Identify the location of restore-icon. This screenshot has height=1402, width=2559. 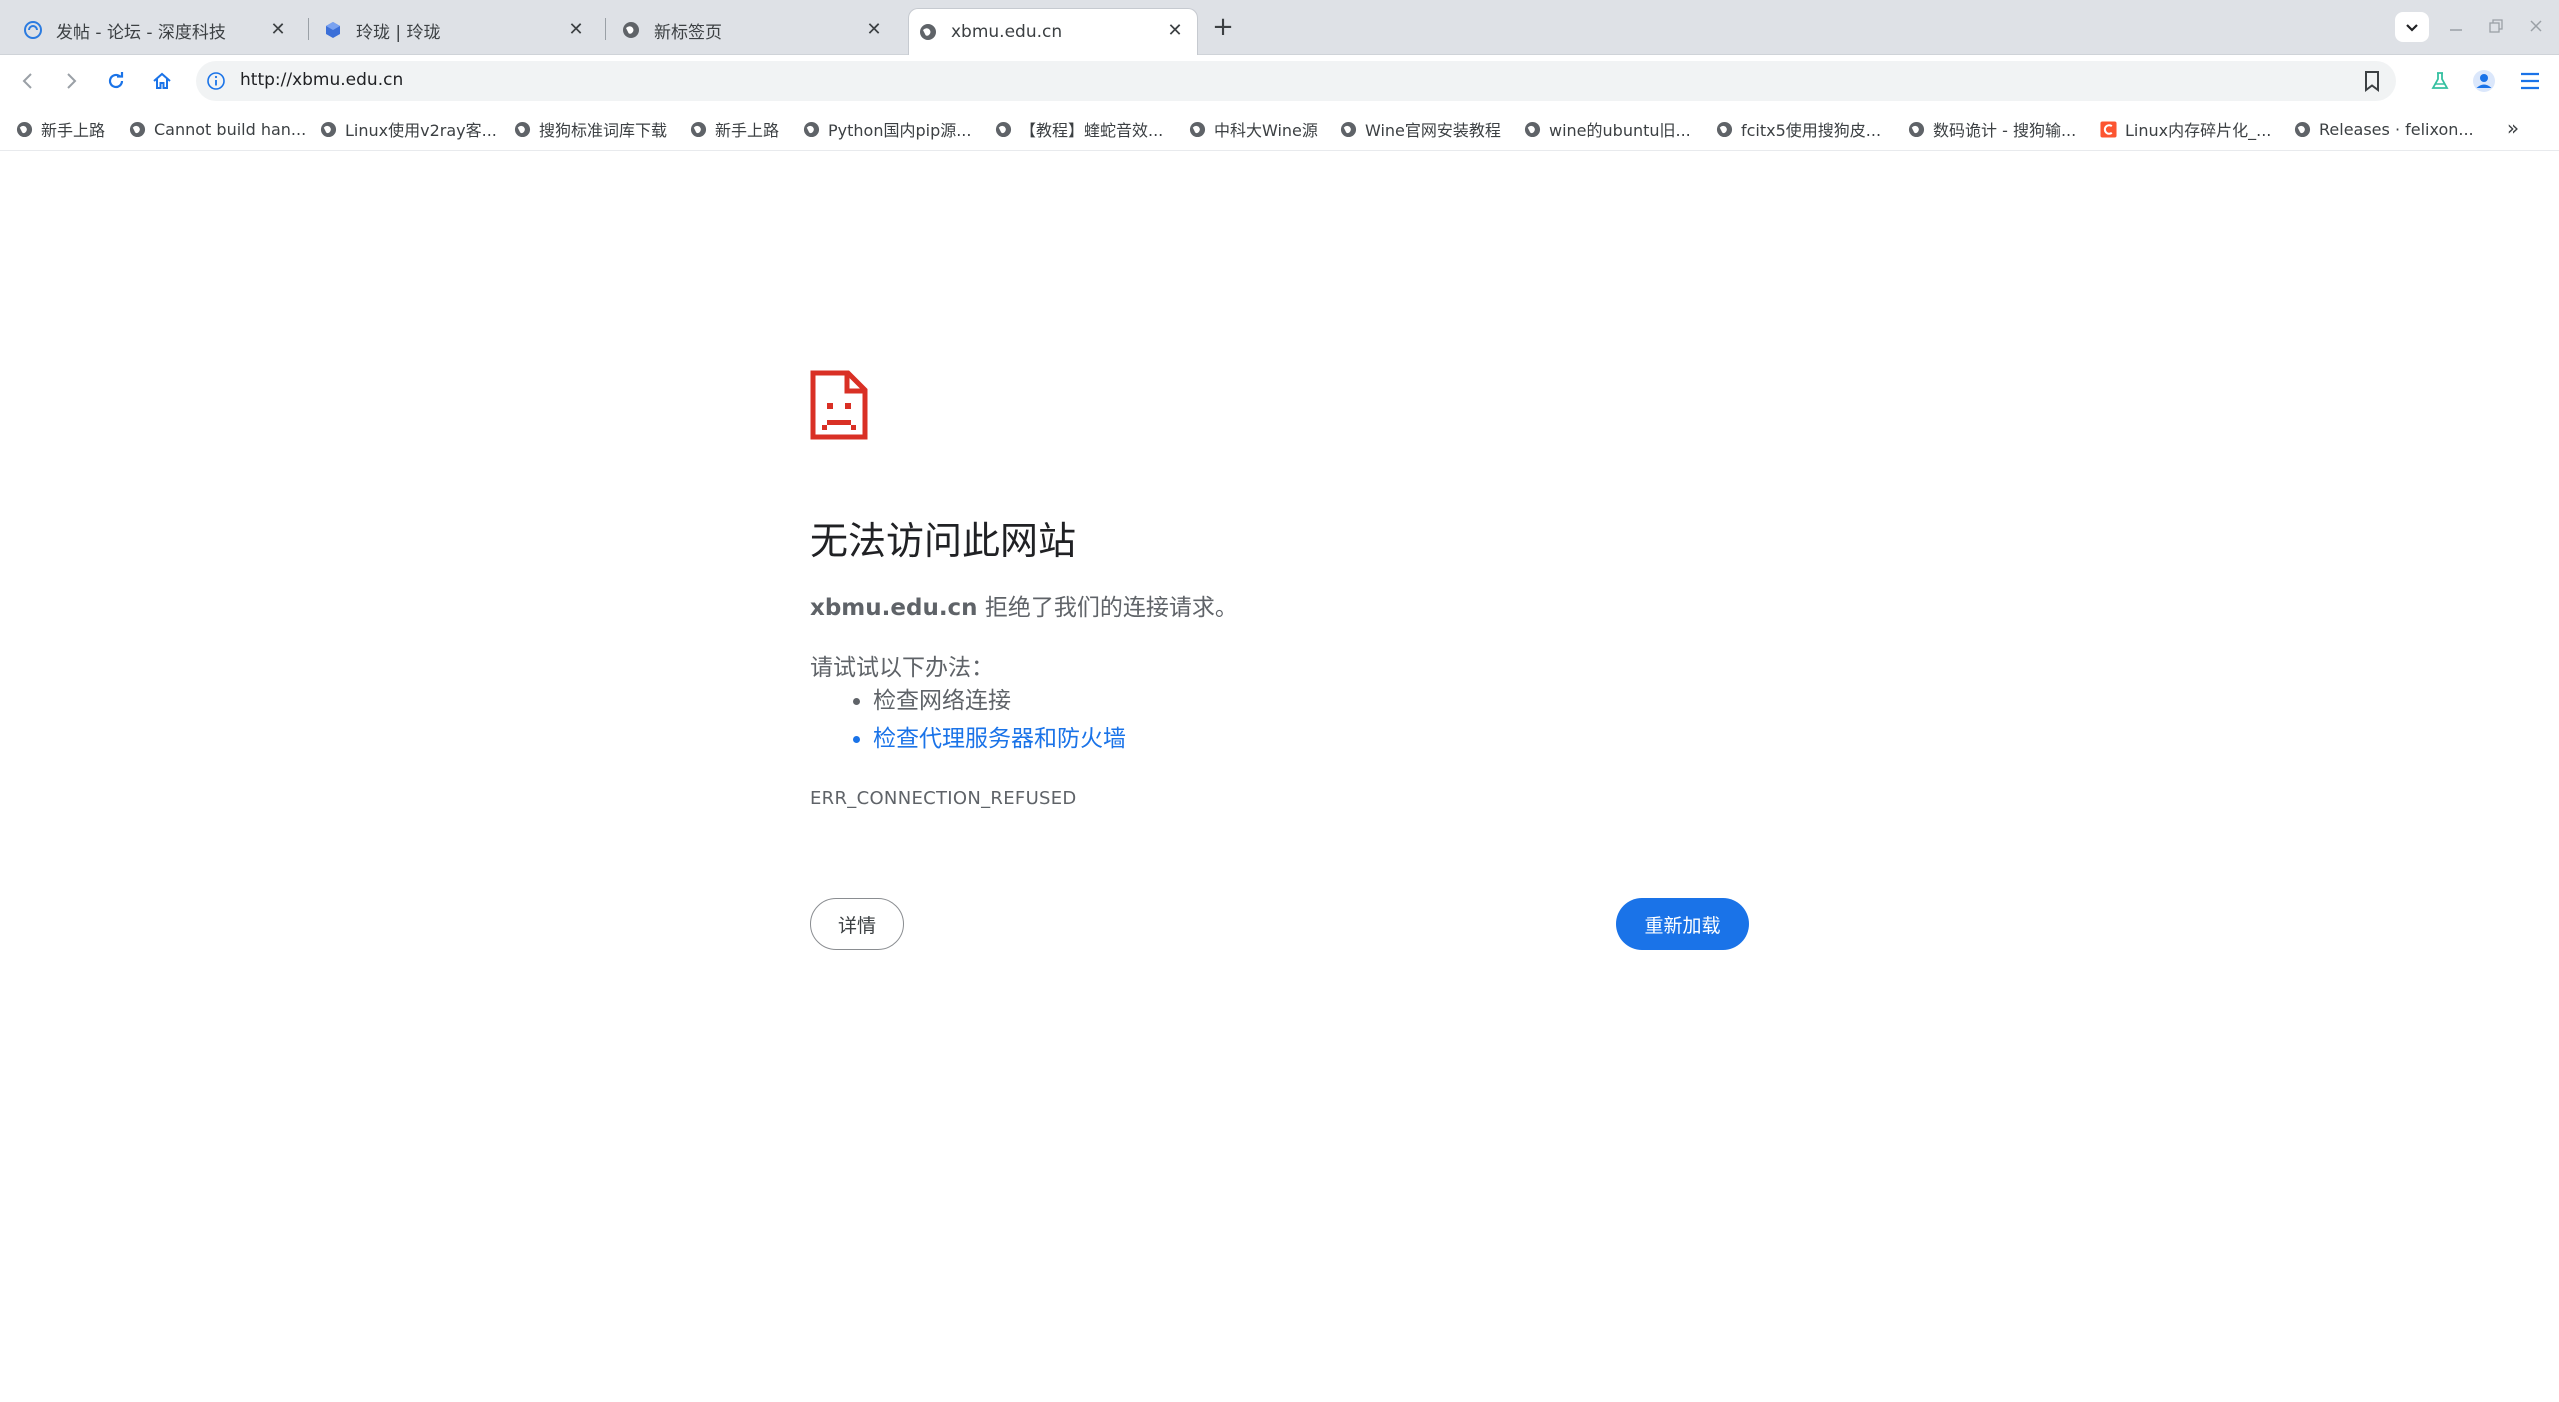
(2496, 26).